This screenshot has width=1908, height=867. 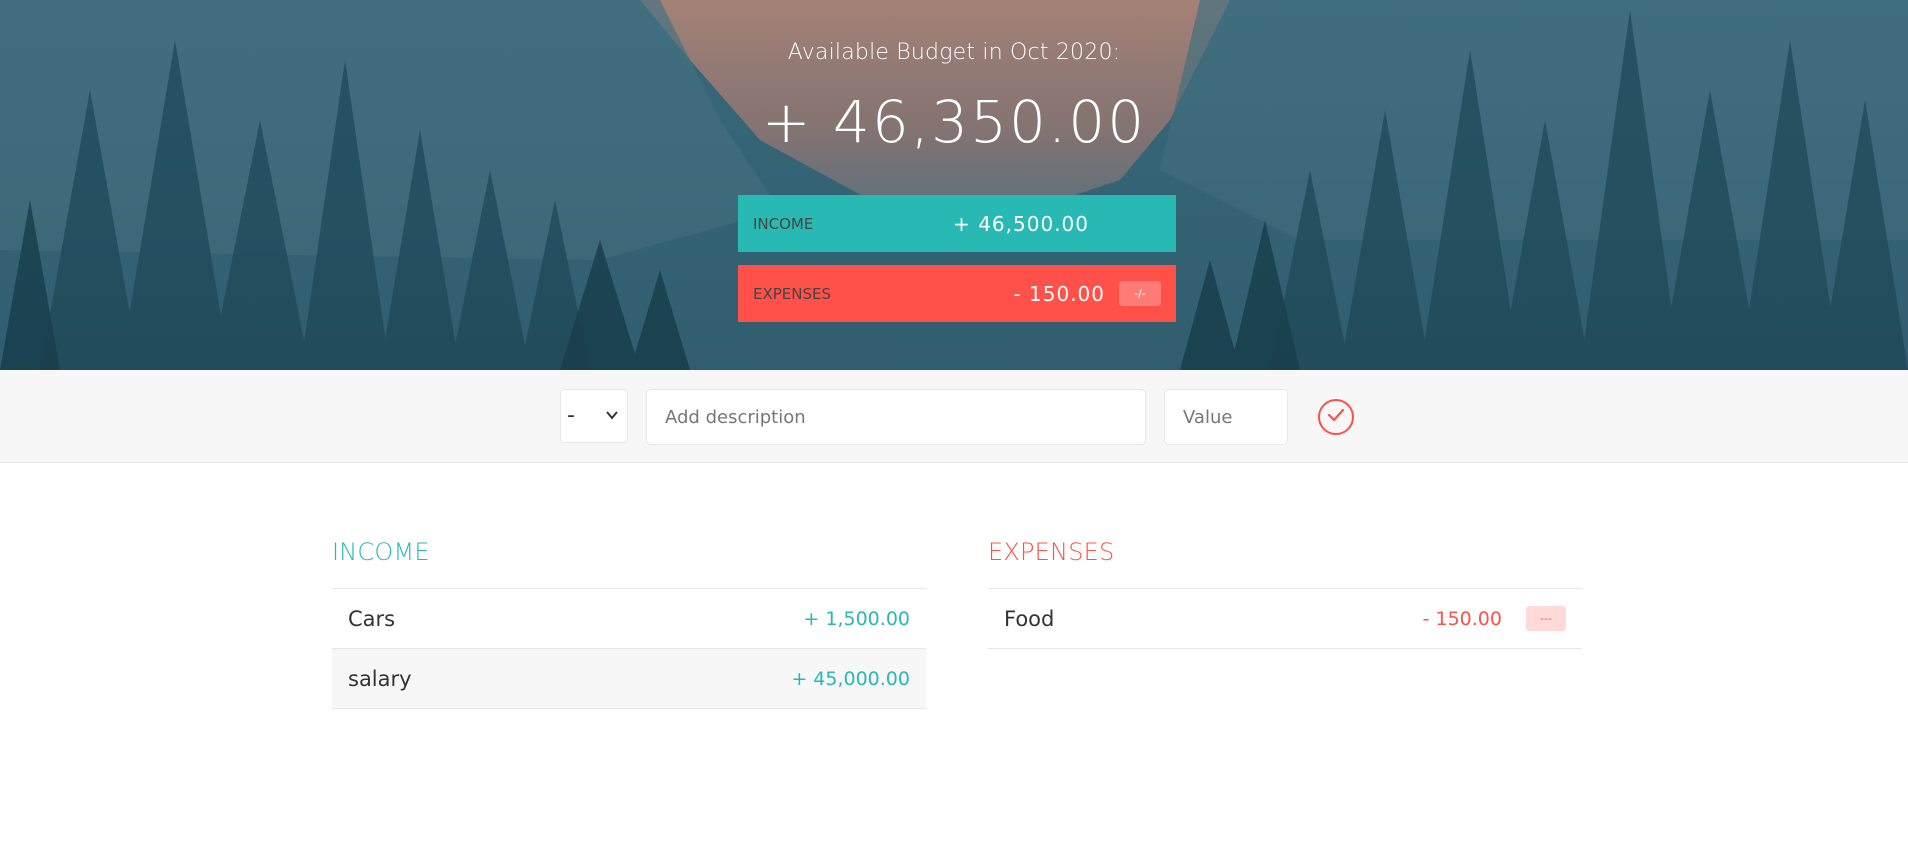 I want to click on income-list-title: INCOME, so click(x=381, y=552).